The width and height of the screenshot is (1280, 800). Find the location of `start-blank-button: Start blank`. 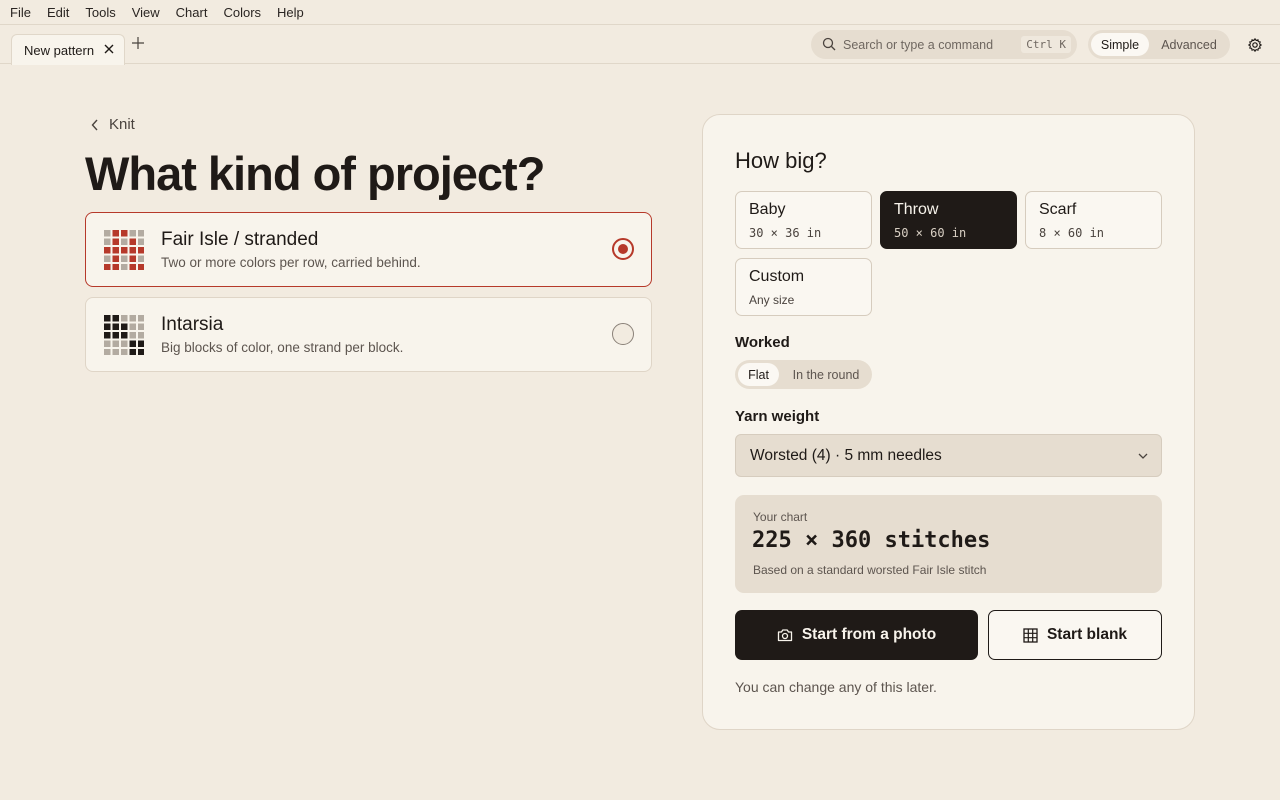

start-blank-button: Start blank is located at coordinates (1075, 635).